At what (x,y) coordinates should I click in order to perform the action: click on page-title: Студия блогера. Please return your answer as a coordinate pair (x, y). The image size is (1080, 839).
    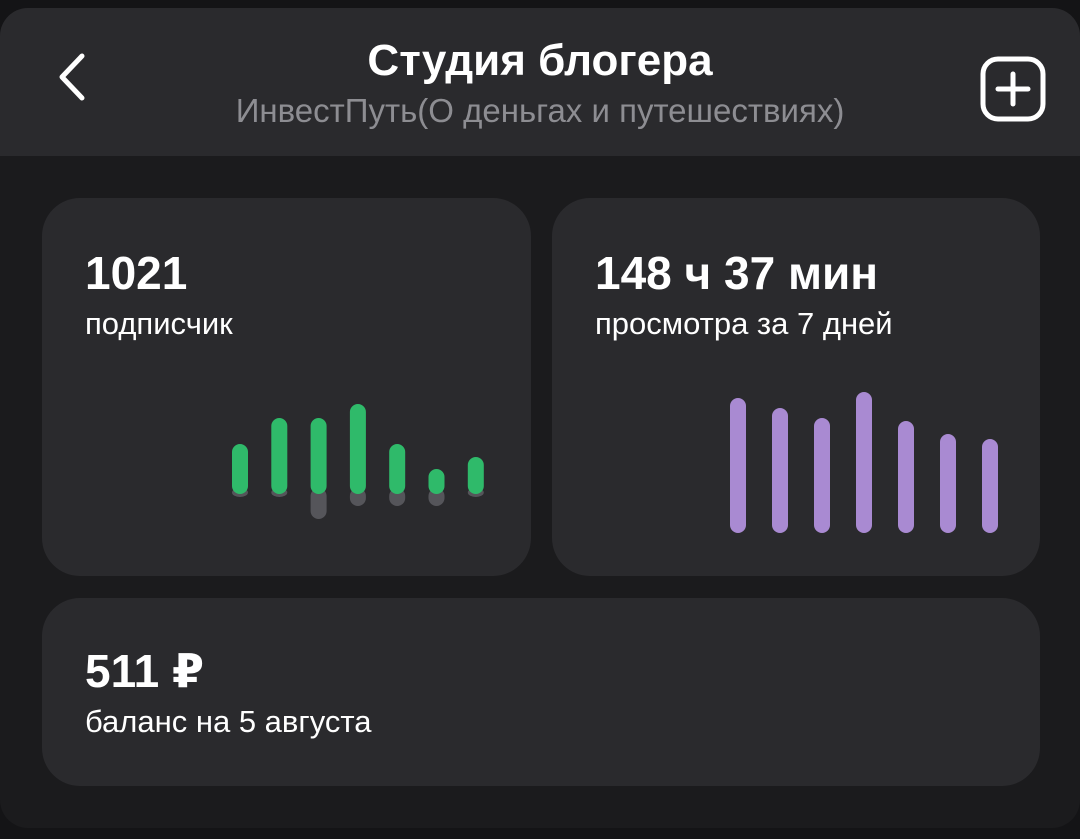
    Looking at the image, I should click on (540, 60).